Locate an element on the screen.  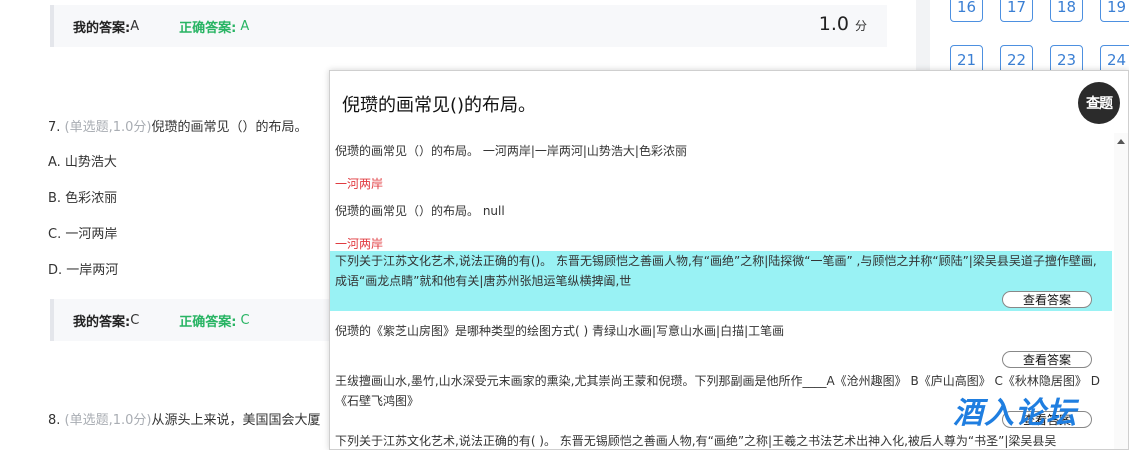
question-text: 从源头上来说，美国国会大厦 is located at coordinates (236, 420).